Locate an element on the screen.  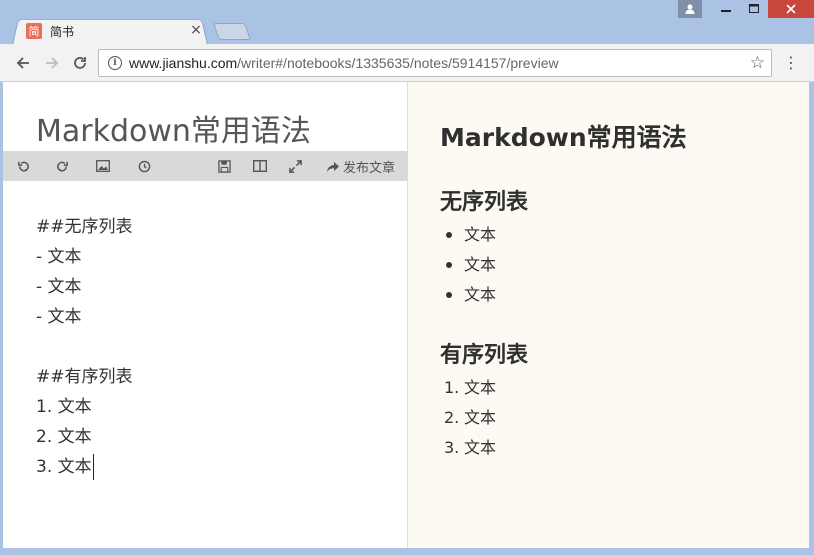
list-number: 3. is located at coordinates (452, 447).